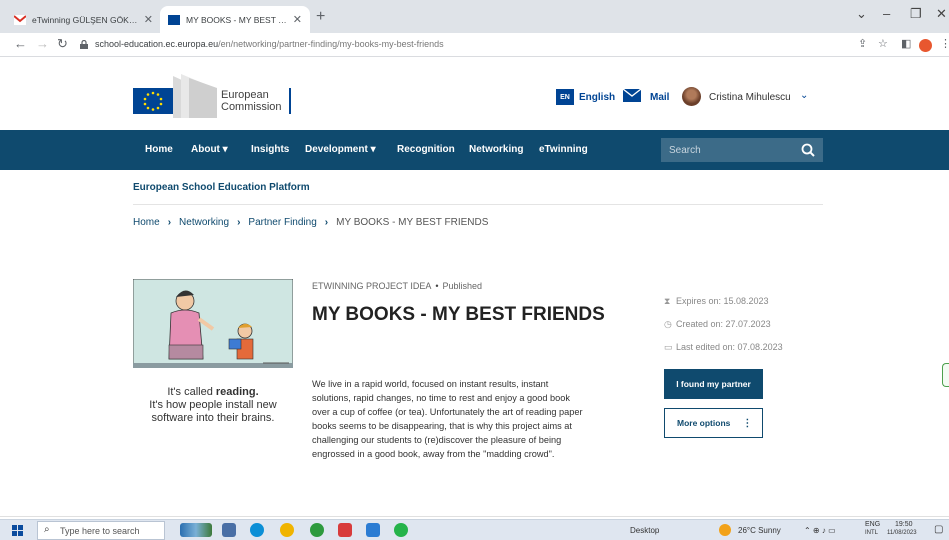 The width and height of the screenshot is (949, 540). I want to click on chrome-icon, so click(287, 530).